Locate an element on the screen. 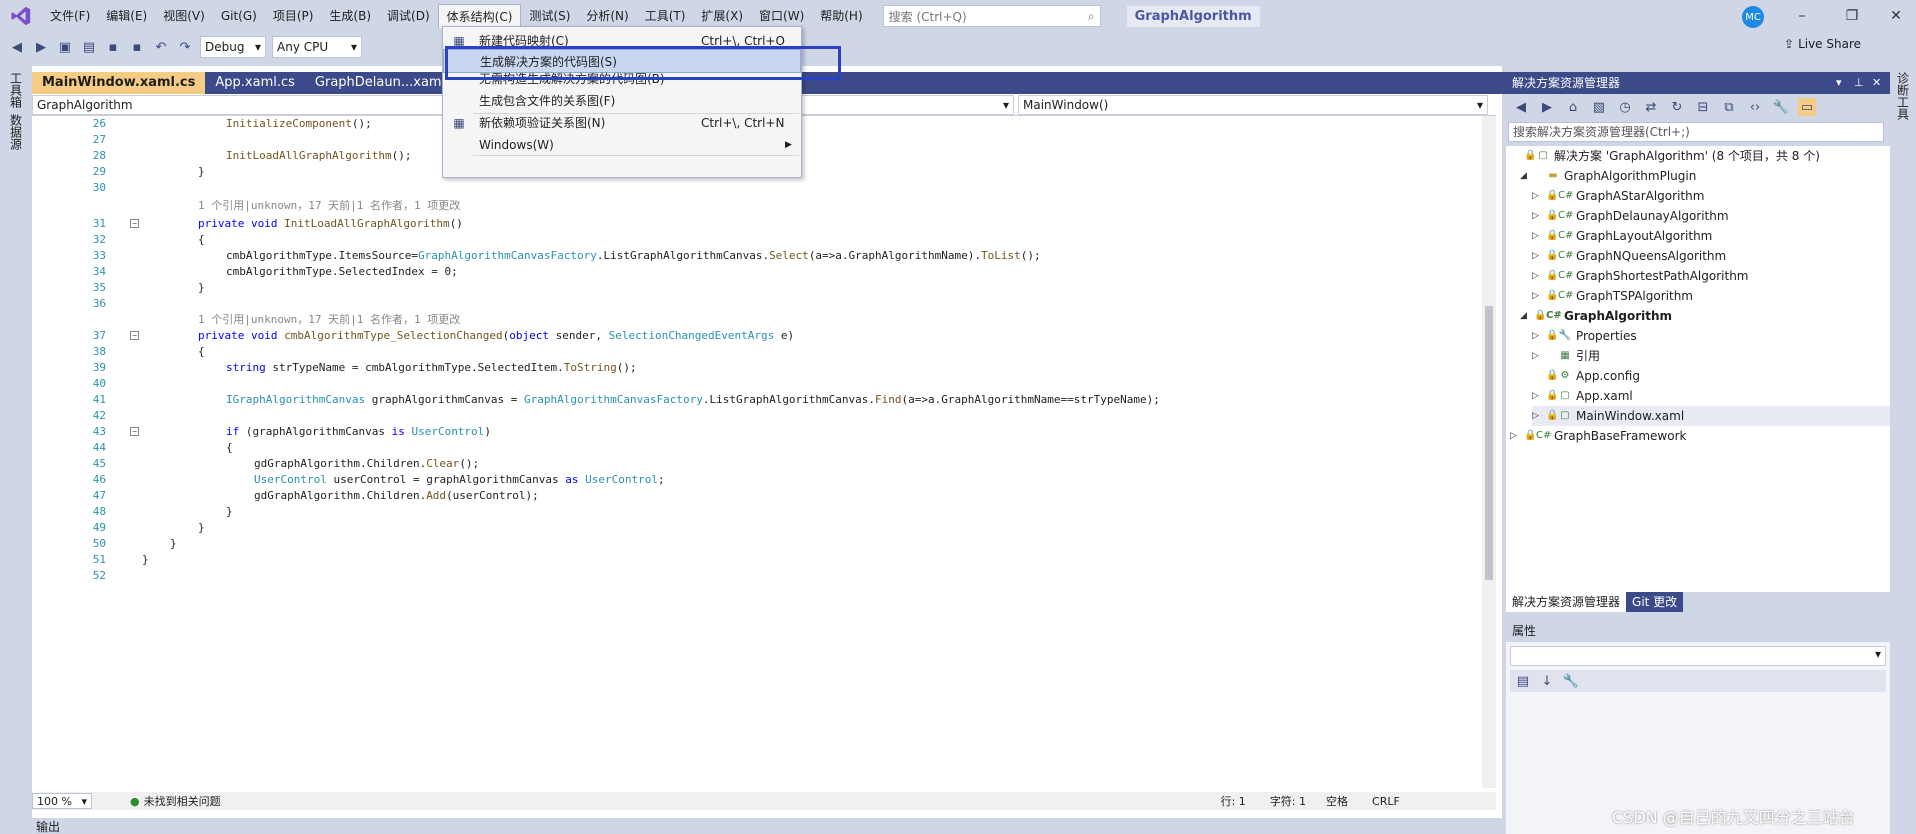 The width and height of the screenshot is (1916, 834). search-input: 搜索 (Ctrl+Q) ⌕ is located at coordinates (991, 16).